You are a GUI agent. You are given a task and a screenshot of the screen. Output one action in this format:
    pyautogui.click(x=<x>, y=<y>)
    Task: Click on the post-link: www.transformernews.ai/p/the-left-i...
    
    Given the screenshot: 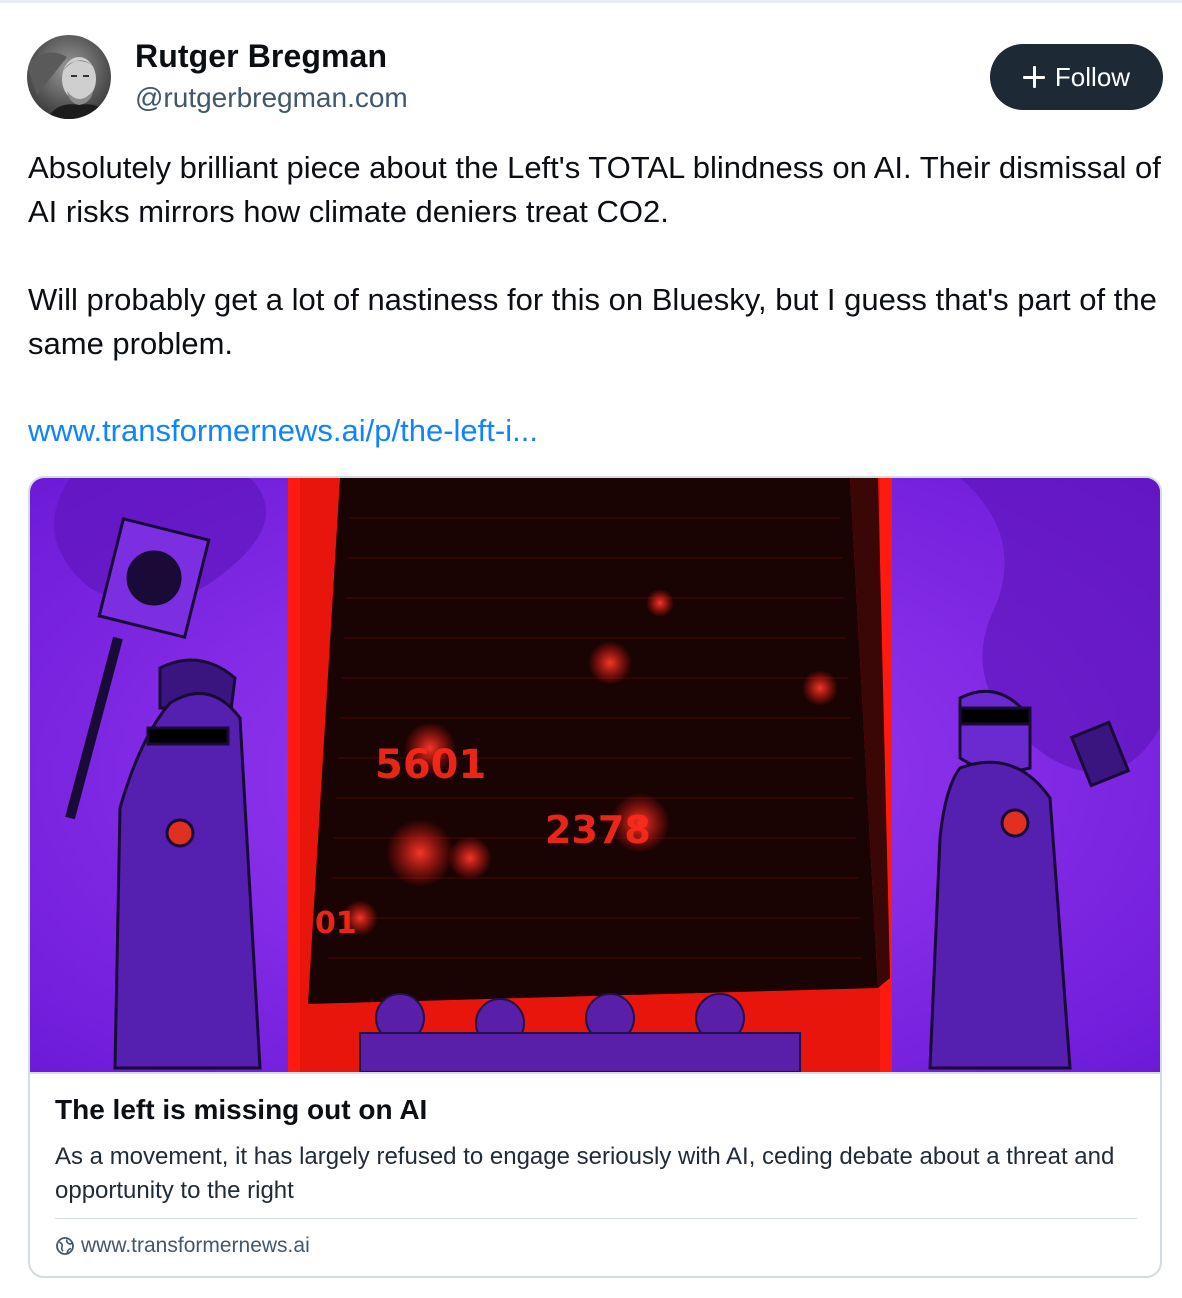 What is the action you would take?
    pyautogui.click(x=283, y=431)
    